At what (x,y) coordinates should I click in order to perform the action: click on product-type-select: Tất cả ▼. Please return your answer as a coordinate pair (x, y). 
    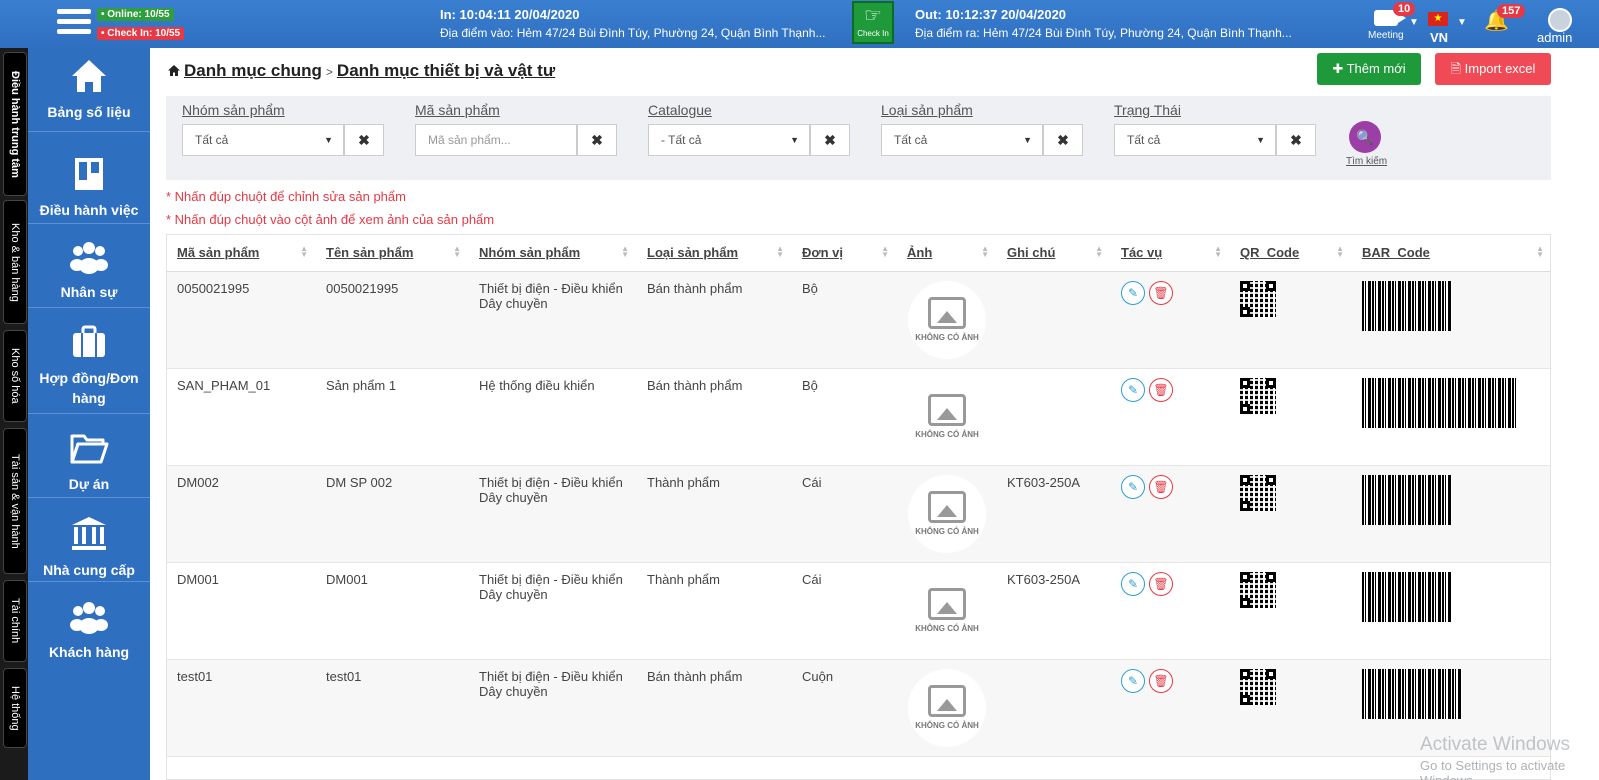
    Looking at the image, I should click on (962, 140).